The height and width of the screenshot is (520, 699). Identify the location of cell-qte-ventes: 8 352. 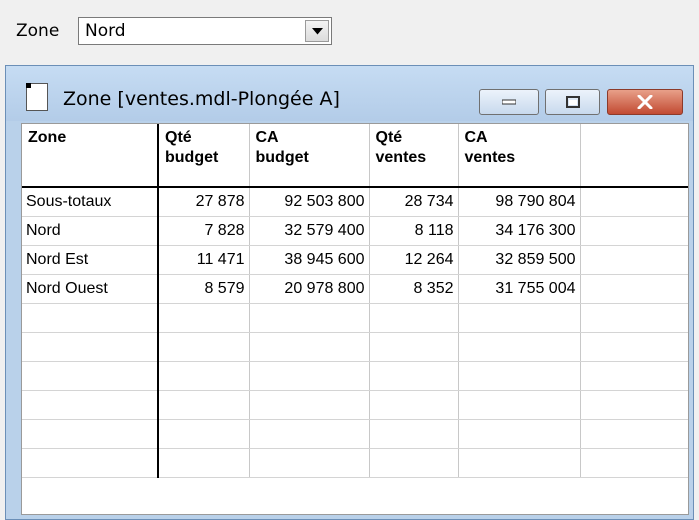
(414, 289).